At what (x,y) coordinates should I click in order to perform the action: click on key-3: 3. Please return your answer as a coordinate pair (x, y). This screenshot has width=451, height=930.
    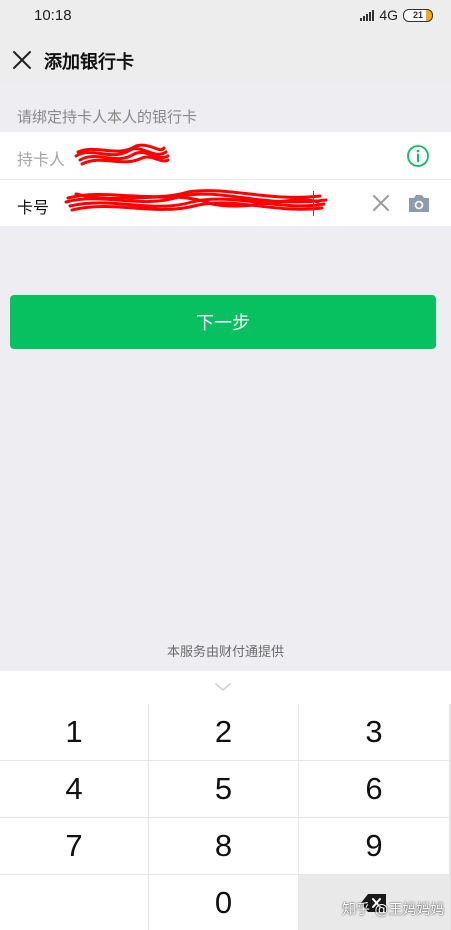
    Looking at the image, I should click on (374, 732).